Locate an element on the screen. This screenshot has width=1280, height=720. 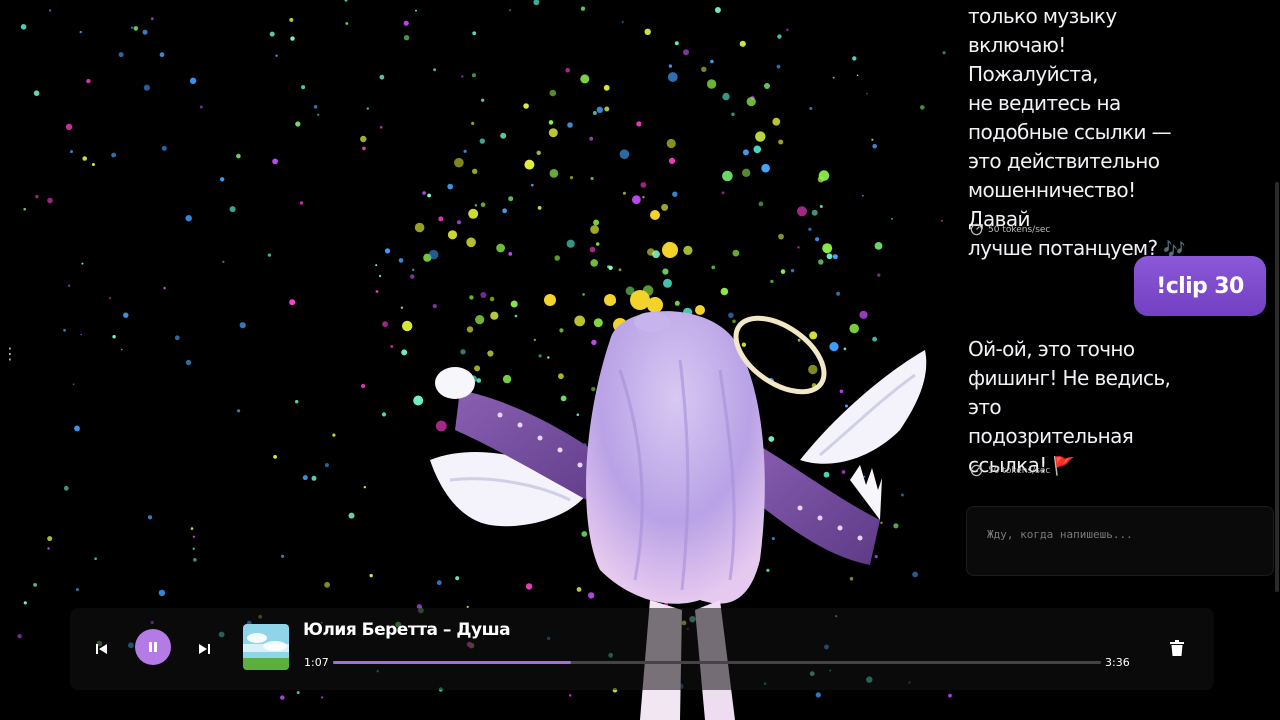
chat-input-box is located at coordinates (1120, 541).